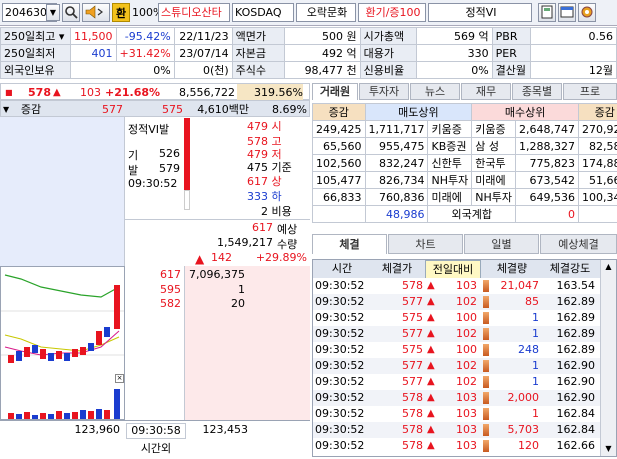 This screenshot has height=459, width=617. Describe the element at coordinates (9, 92) in the screenshot. I see `price-marker: ■` at that location.